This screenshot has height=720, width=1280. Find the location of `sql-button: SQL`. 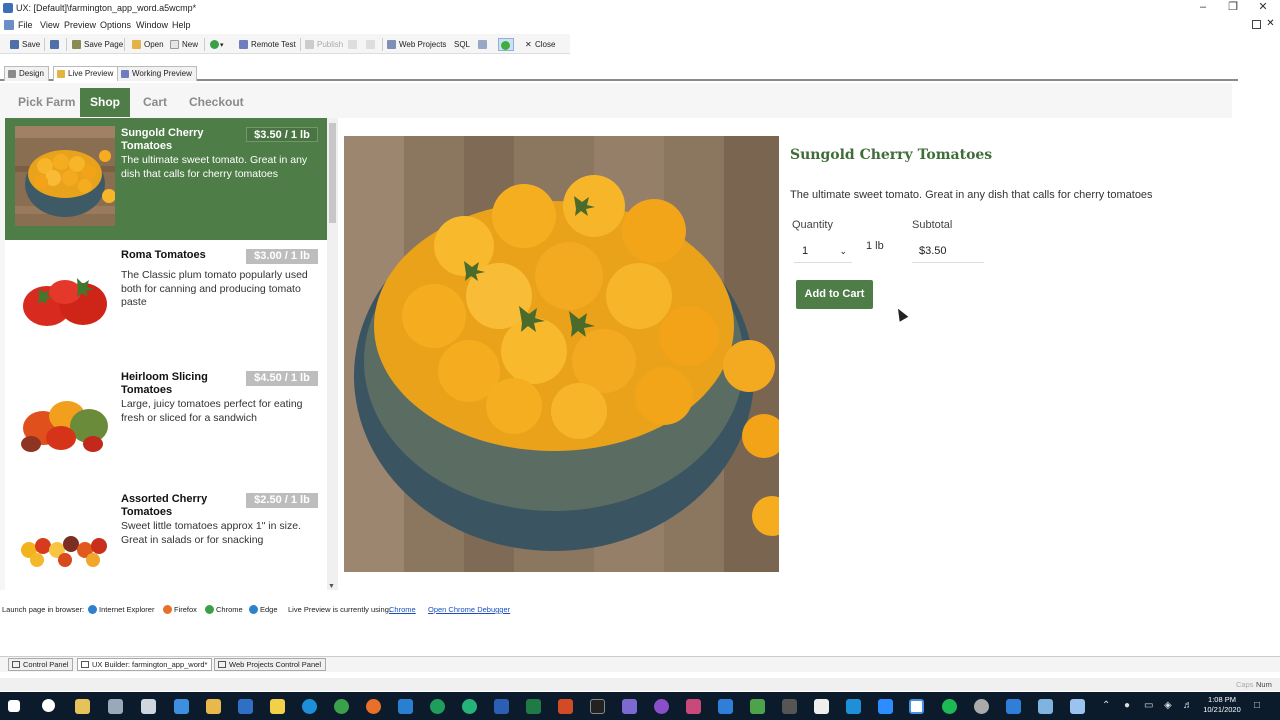

sql-button: SQL is located at coordinates (457, 44).